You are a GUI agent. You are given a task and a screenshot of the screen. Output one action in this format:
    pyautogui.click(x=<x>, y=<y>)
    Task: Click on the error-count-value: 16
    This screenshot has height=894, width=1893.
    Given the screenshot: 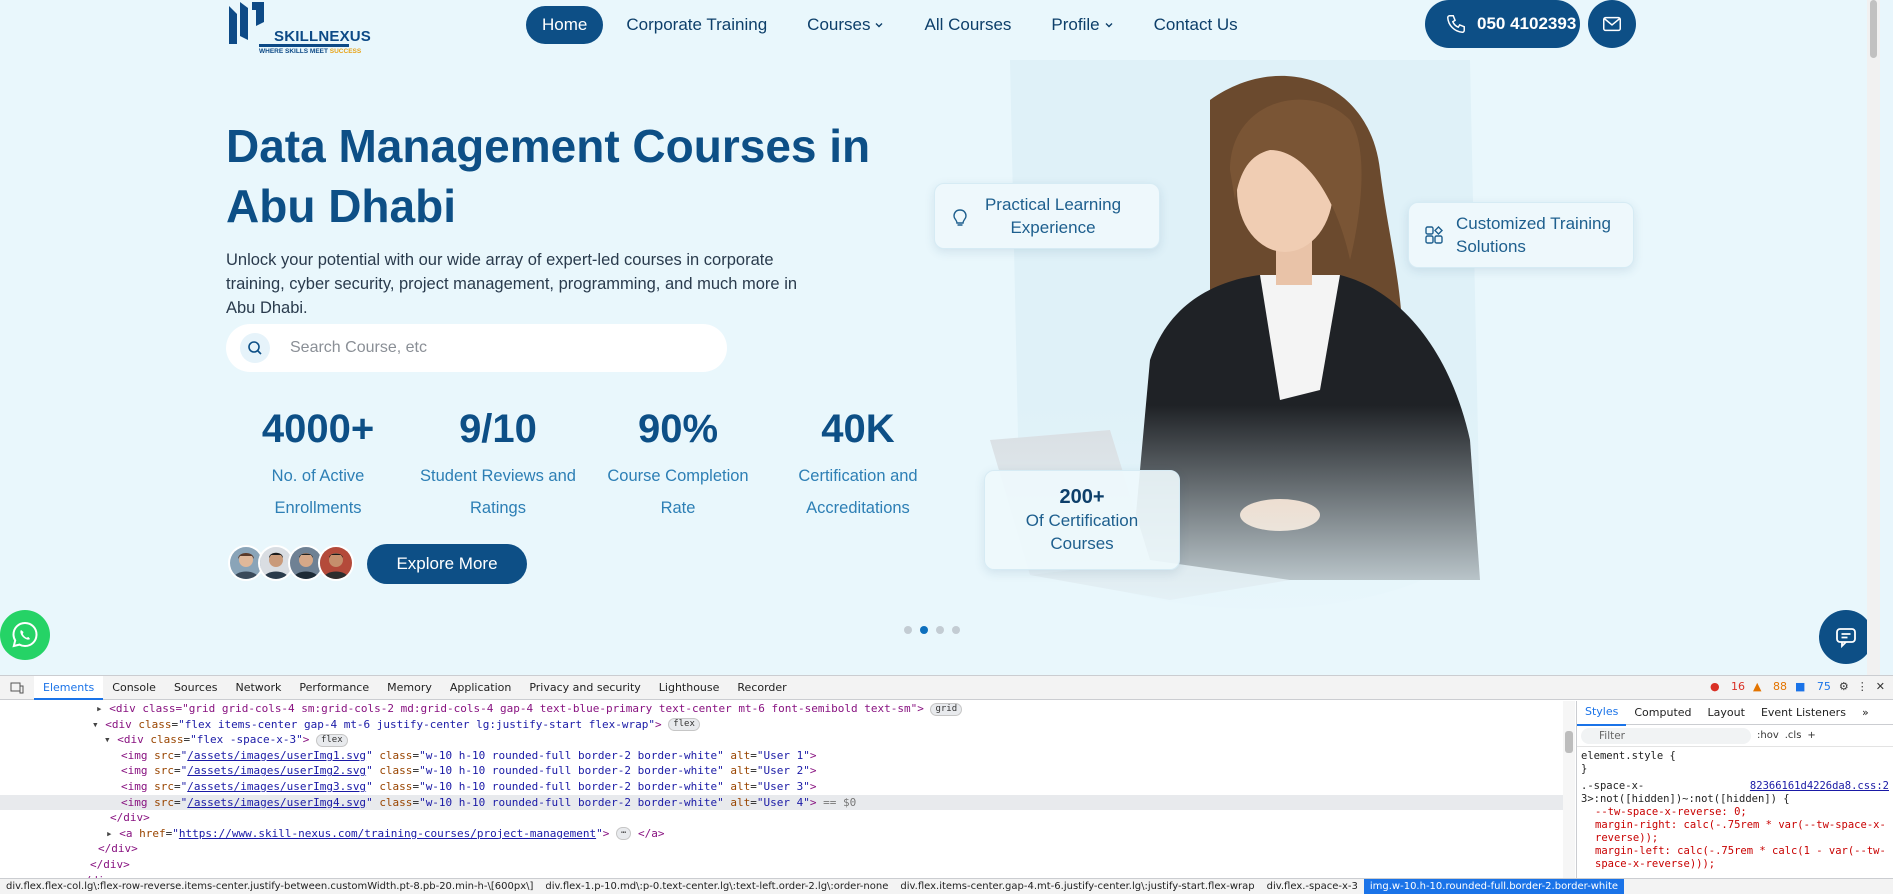 What is the action you would take?
    pyautogui.click(x=1738, y=686)
    